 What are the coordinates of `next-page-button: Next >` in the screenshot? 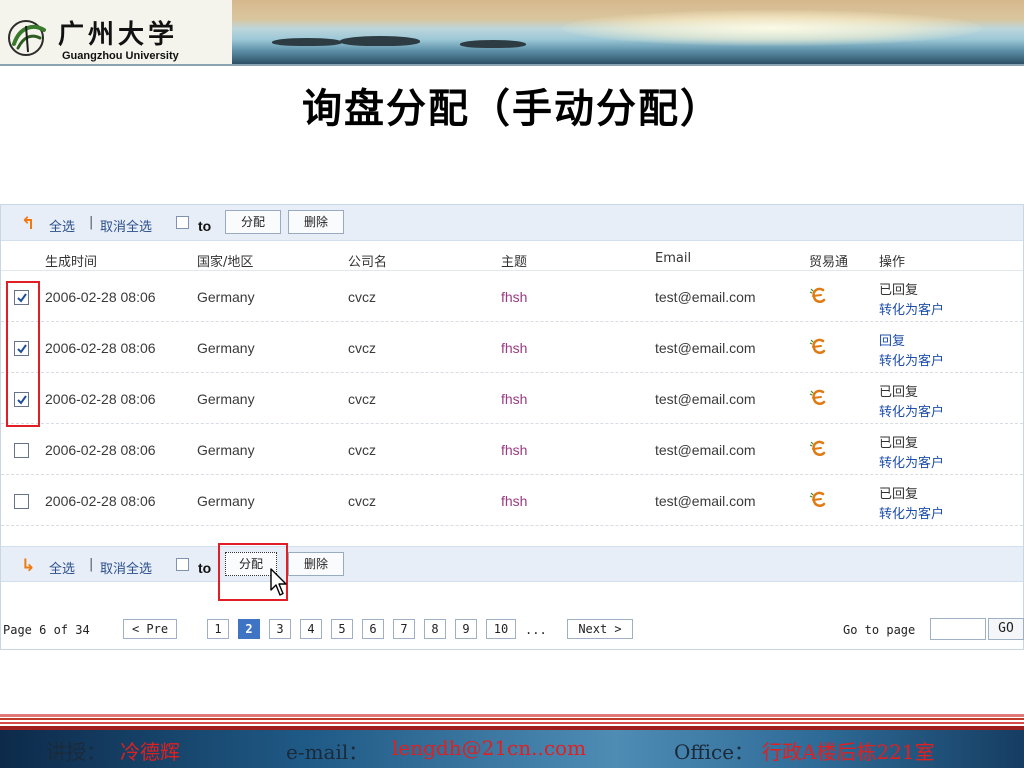 It's located at (600, 629).